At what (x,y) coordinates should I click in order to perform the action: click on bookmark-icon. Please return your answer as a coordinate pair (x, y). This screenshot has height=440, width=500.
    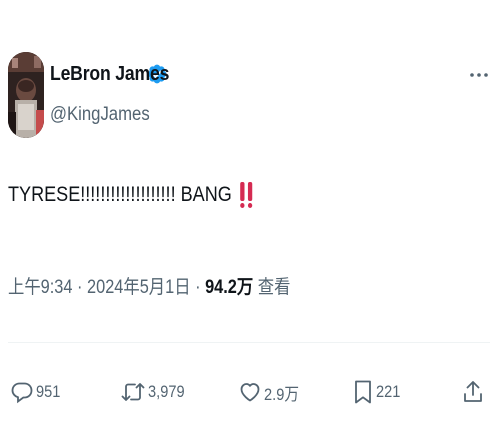
    Looking at the image, I should click on (363, 392).